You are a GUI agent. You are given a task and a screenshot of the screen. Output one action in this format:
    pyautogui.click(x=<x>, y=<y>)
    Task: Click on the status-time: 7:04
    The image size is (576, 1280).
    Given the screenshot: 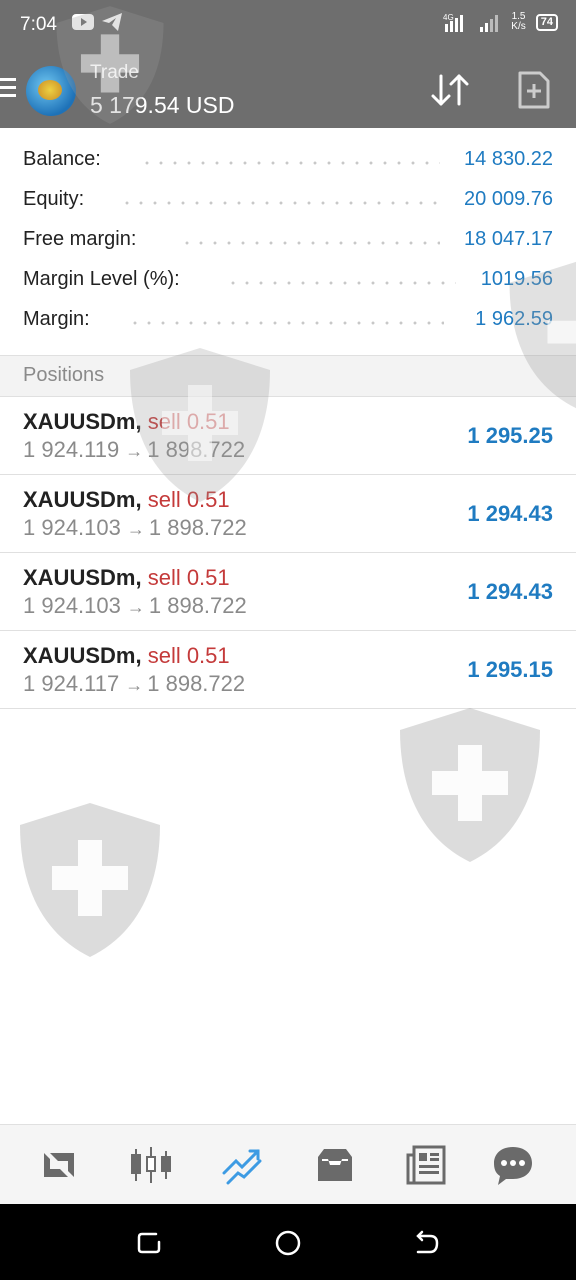 What is the action you would take?
    pyautogui.click(x=38, y=24)
    